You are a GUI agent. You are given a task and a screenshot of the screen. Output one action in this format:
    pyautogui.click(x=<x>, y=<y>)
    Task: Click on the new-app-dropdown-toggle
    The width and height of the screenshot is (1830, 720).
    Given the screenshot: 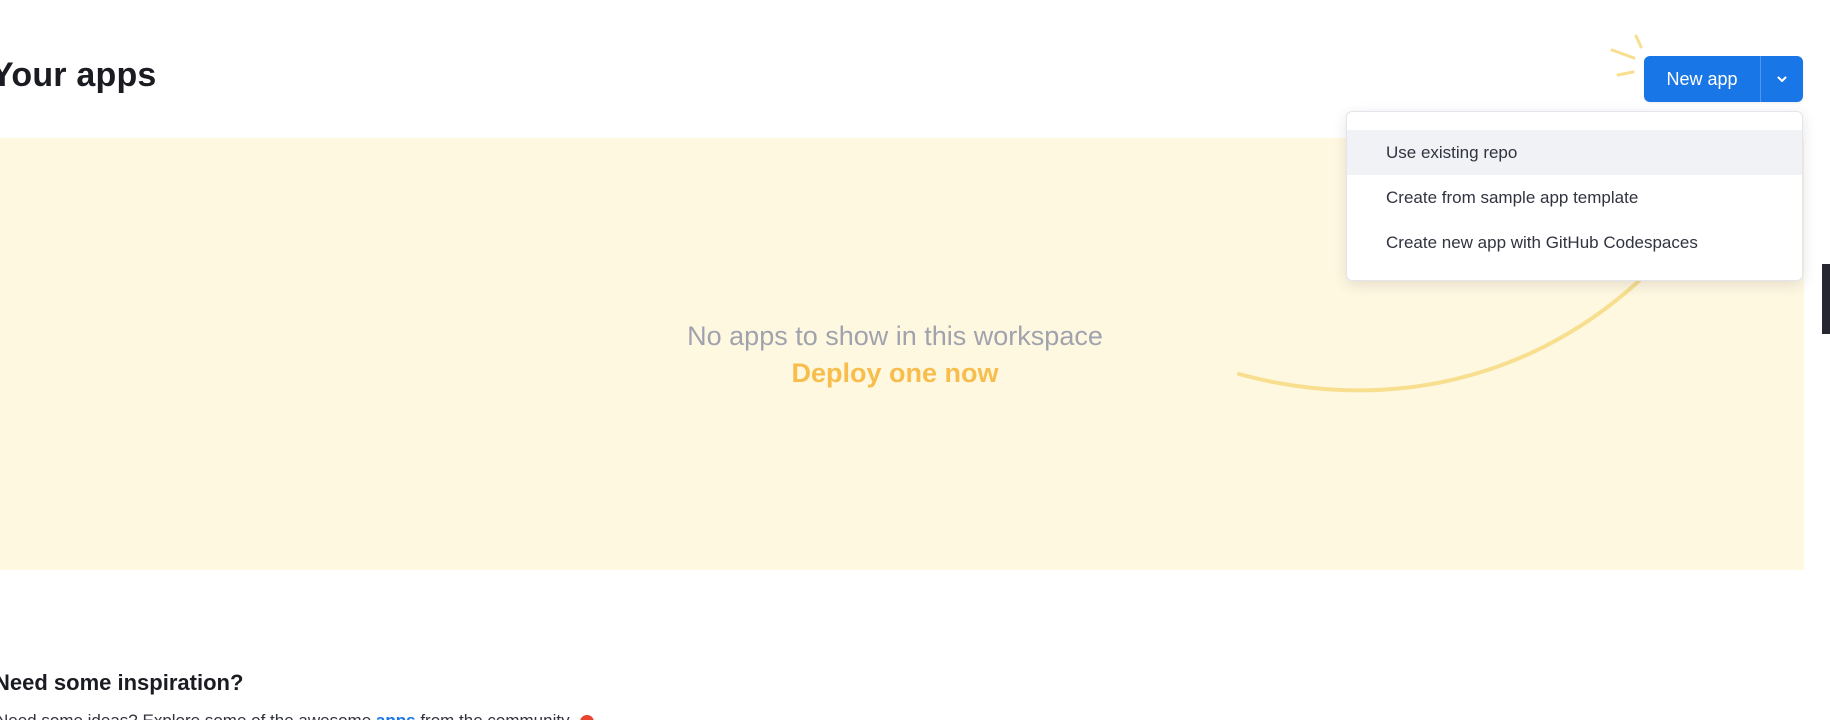 What is the action you would take?
    pyautogui.click(x=1782, y=79)
    